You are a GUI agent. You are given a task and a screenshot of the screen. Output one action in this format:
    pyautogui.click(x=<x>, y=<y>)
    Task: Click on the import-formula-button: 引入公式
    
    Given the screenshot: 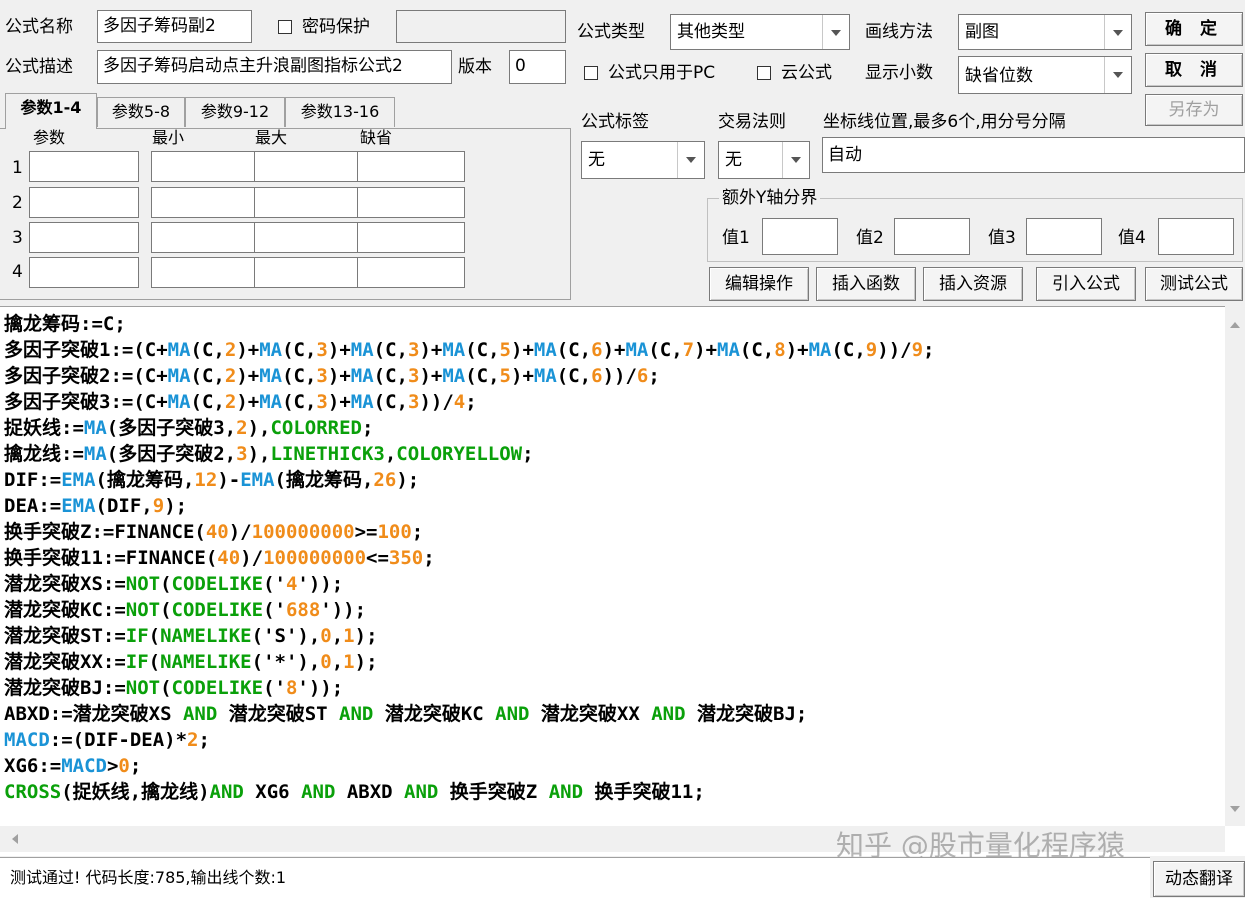 What is the action you would take?
    pyautogui.click(x=1086, y=284)
    